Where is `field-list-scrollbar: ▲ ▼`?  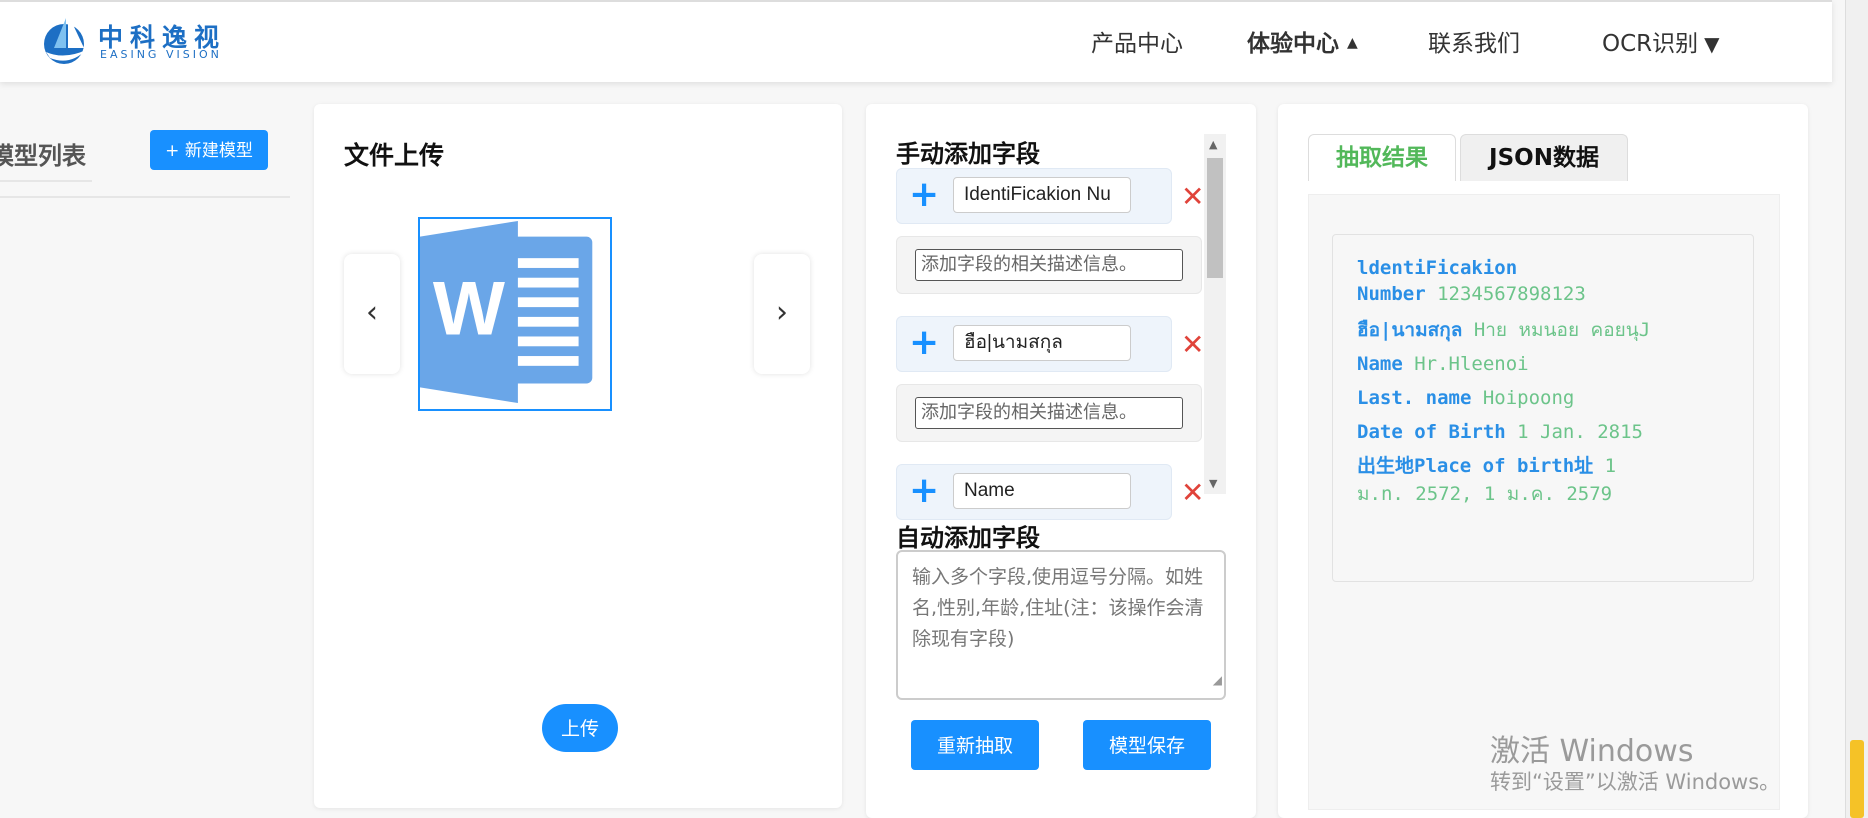 field-list-scrollbar: ▲ ▼ is located at coordinates (1215, 314).